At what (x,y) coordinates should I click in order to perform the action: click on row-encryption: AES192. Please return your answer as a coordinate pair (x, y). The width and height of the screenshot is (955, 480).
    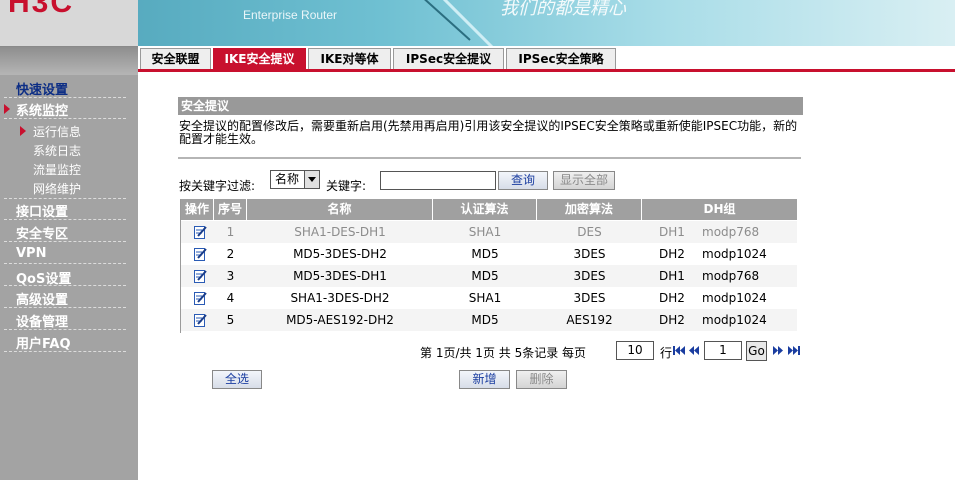
    Looking at the image, I should click on (589, 320).